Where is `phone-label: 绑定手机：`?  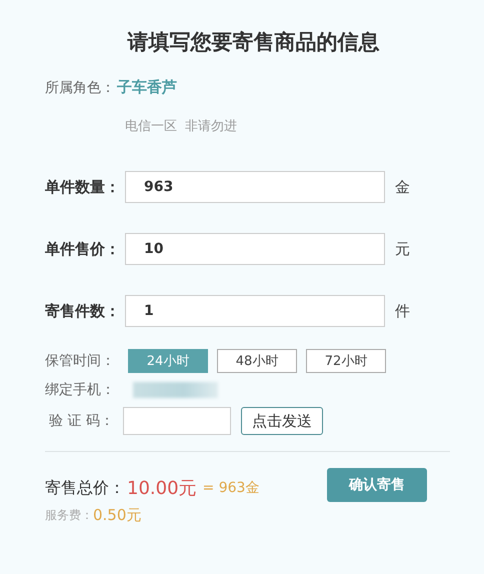
phone-label: 绑定手机： is located at coordinates (80, 390).